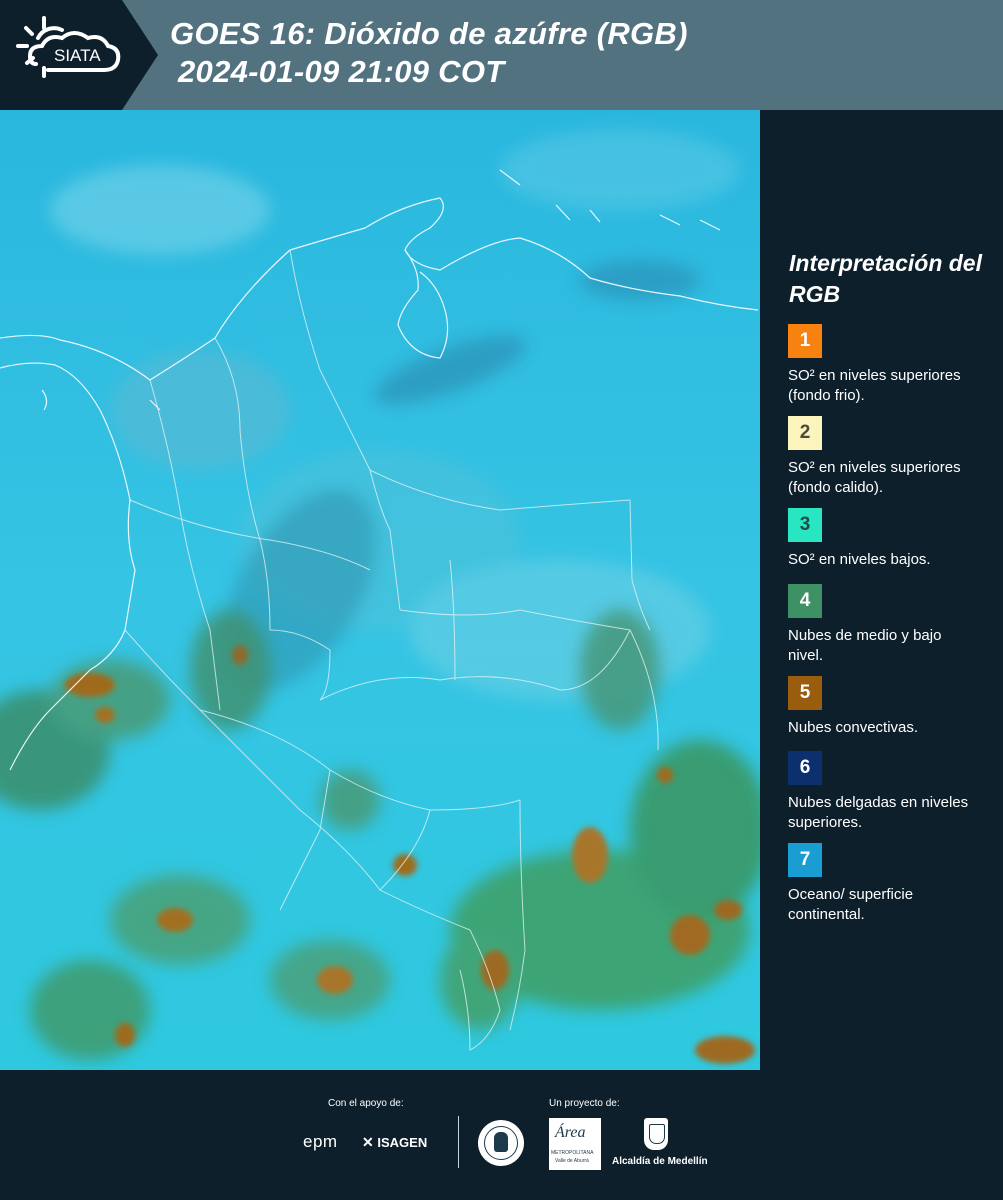 This screenshot has height=1200, width=1003. What do you see at coordinates (805, 525) in the screenshot?
I see `legend-swatch-3: 3` at bounding box center [805, 525].